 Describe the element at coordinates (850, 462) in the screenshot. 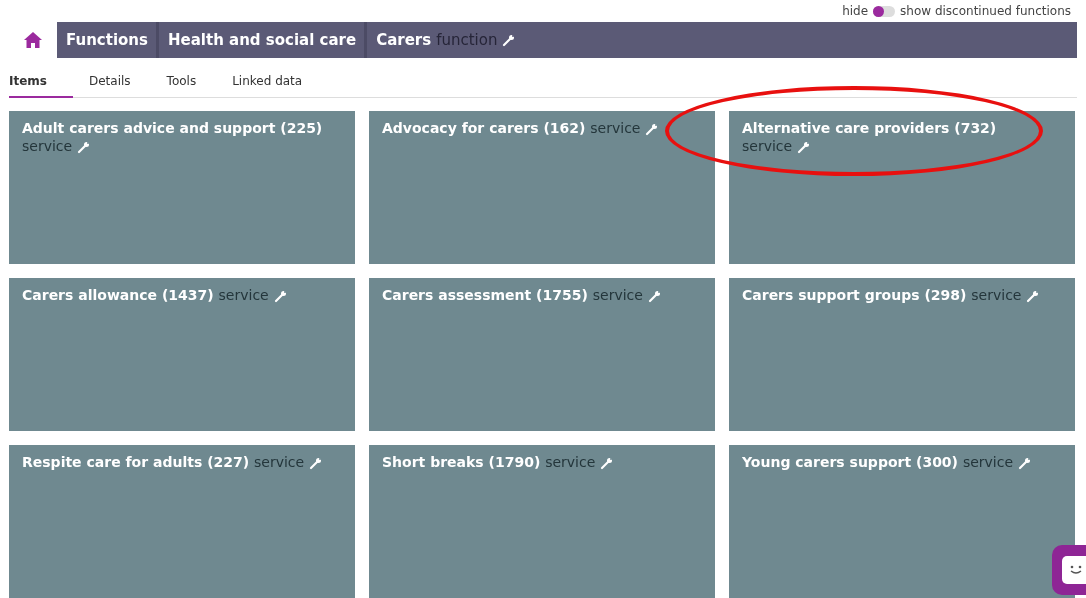

I see `tile-title: Young carers support (300)` at that location.